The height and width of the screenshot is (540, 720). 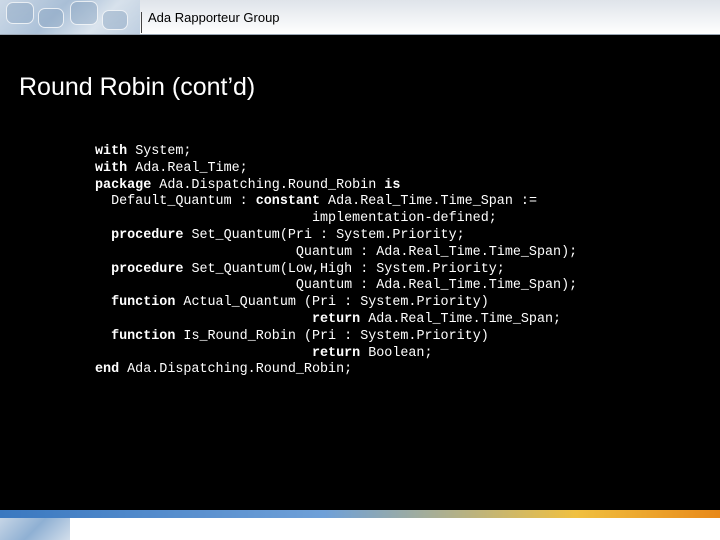 What do you see at coordinates (360, 514) in the screenshot?
I see `footer-color-bar` at bounding box center [360, 514].